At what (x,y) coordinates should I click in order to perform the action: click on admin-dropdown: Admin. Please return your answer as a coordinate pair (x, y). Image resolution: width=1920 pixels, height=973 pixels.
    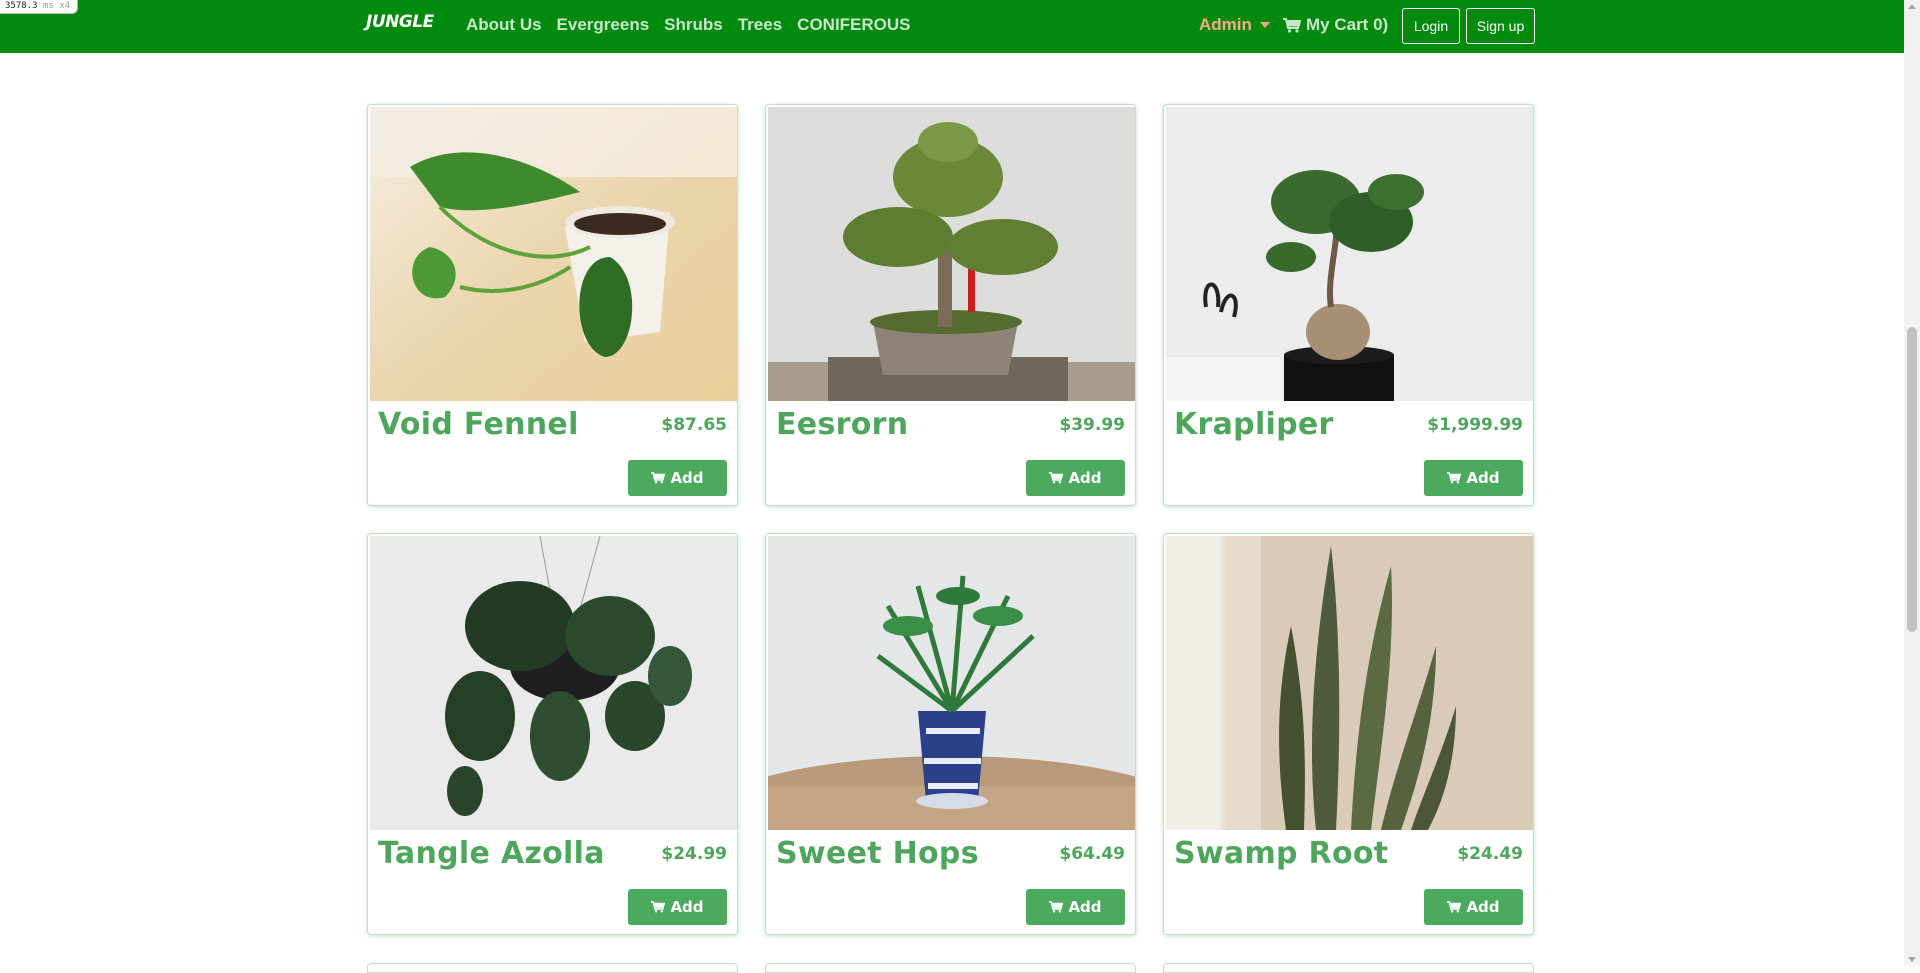
    Looking at the image, I should click on (1234, 25).